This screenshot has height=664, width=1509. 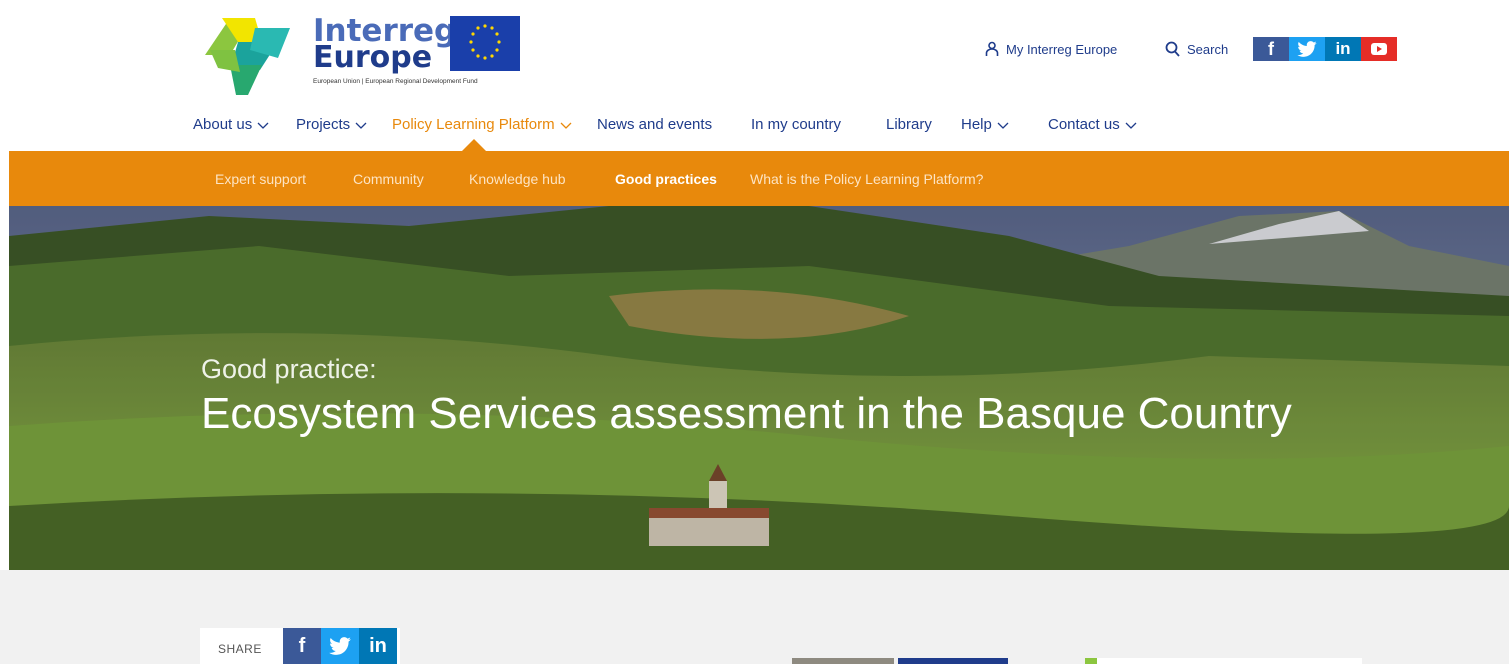 I want to click on my-account-link: My Interreg Europe, so click(x=1051, y=49).